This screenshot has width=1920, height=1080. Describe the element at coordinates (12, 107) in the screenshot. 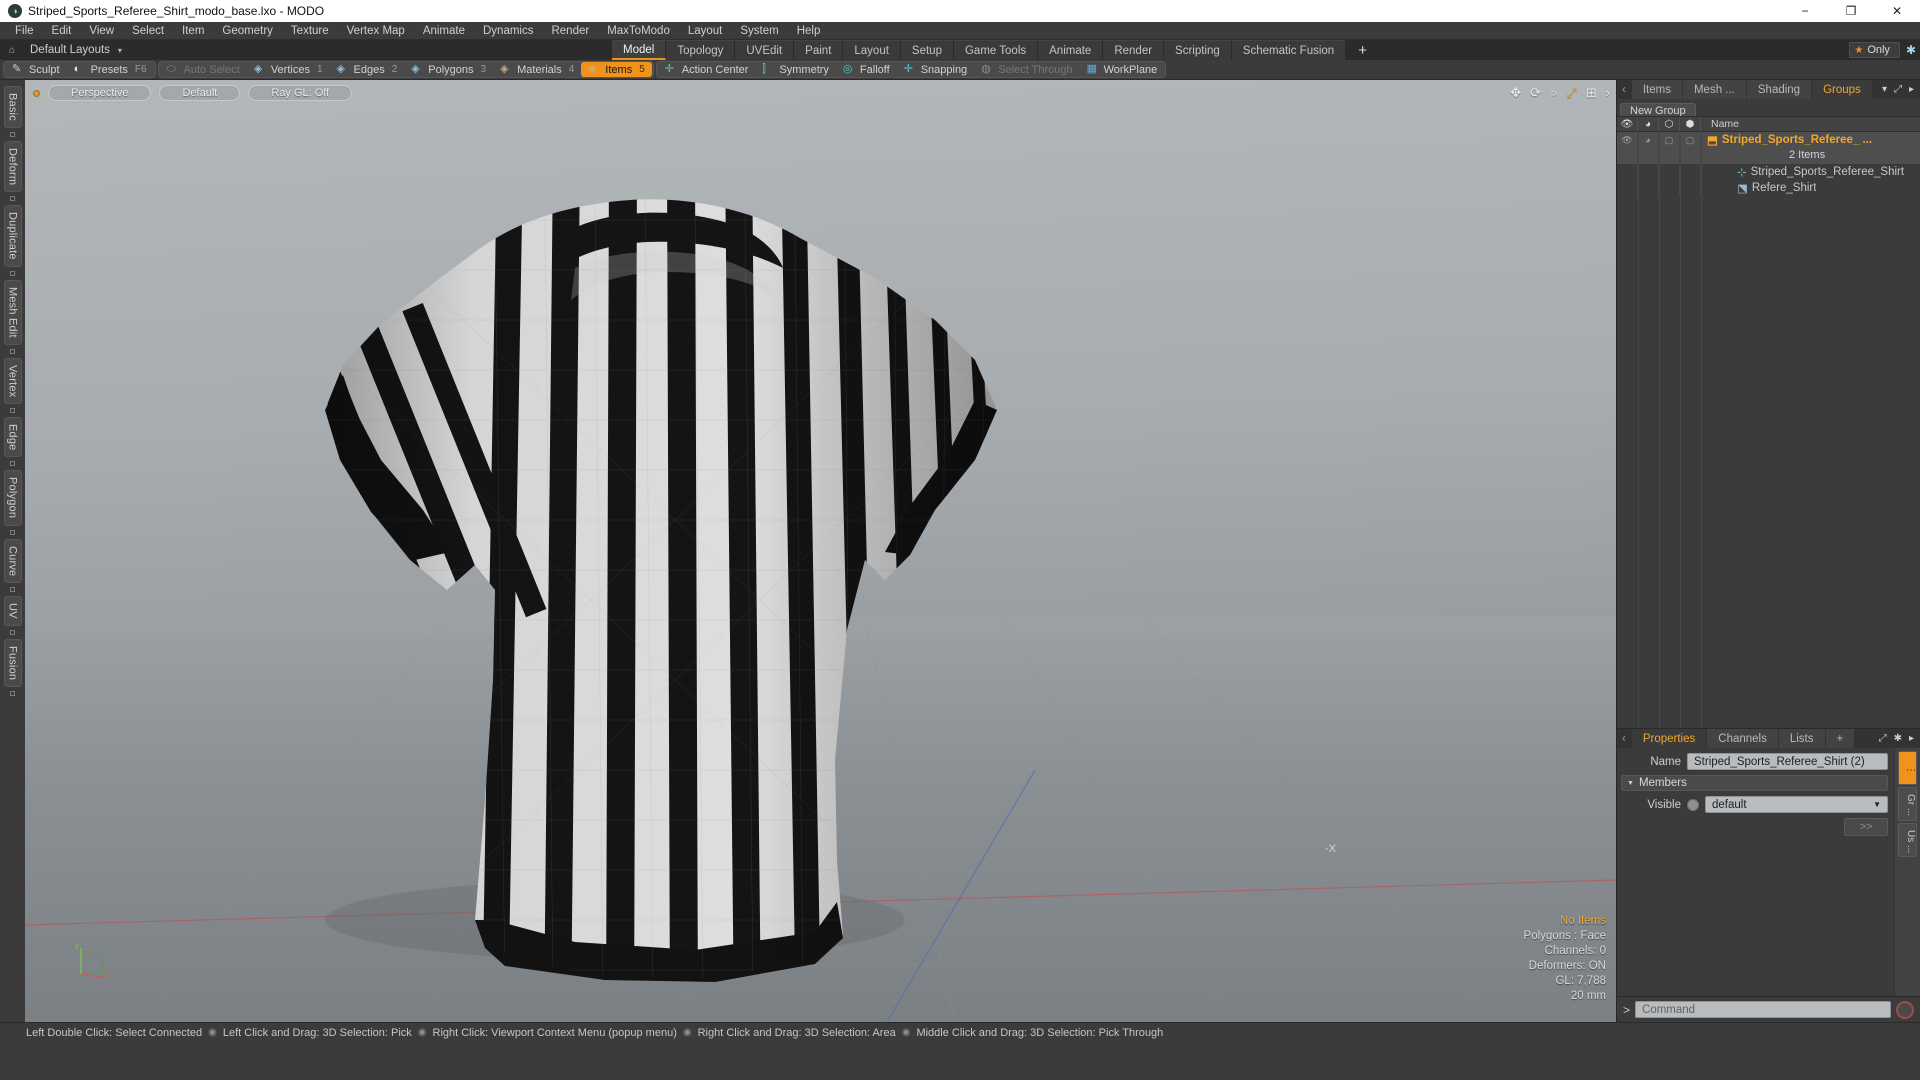

I see `left-tab-basic: Basic` at that location.